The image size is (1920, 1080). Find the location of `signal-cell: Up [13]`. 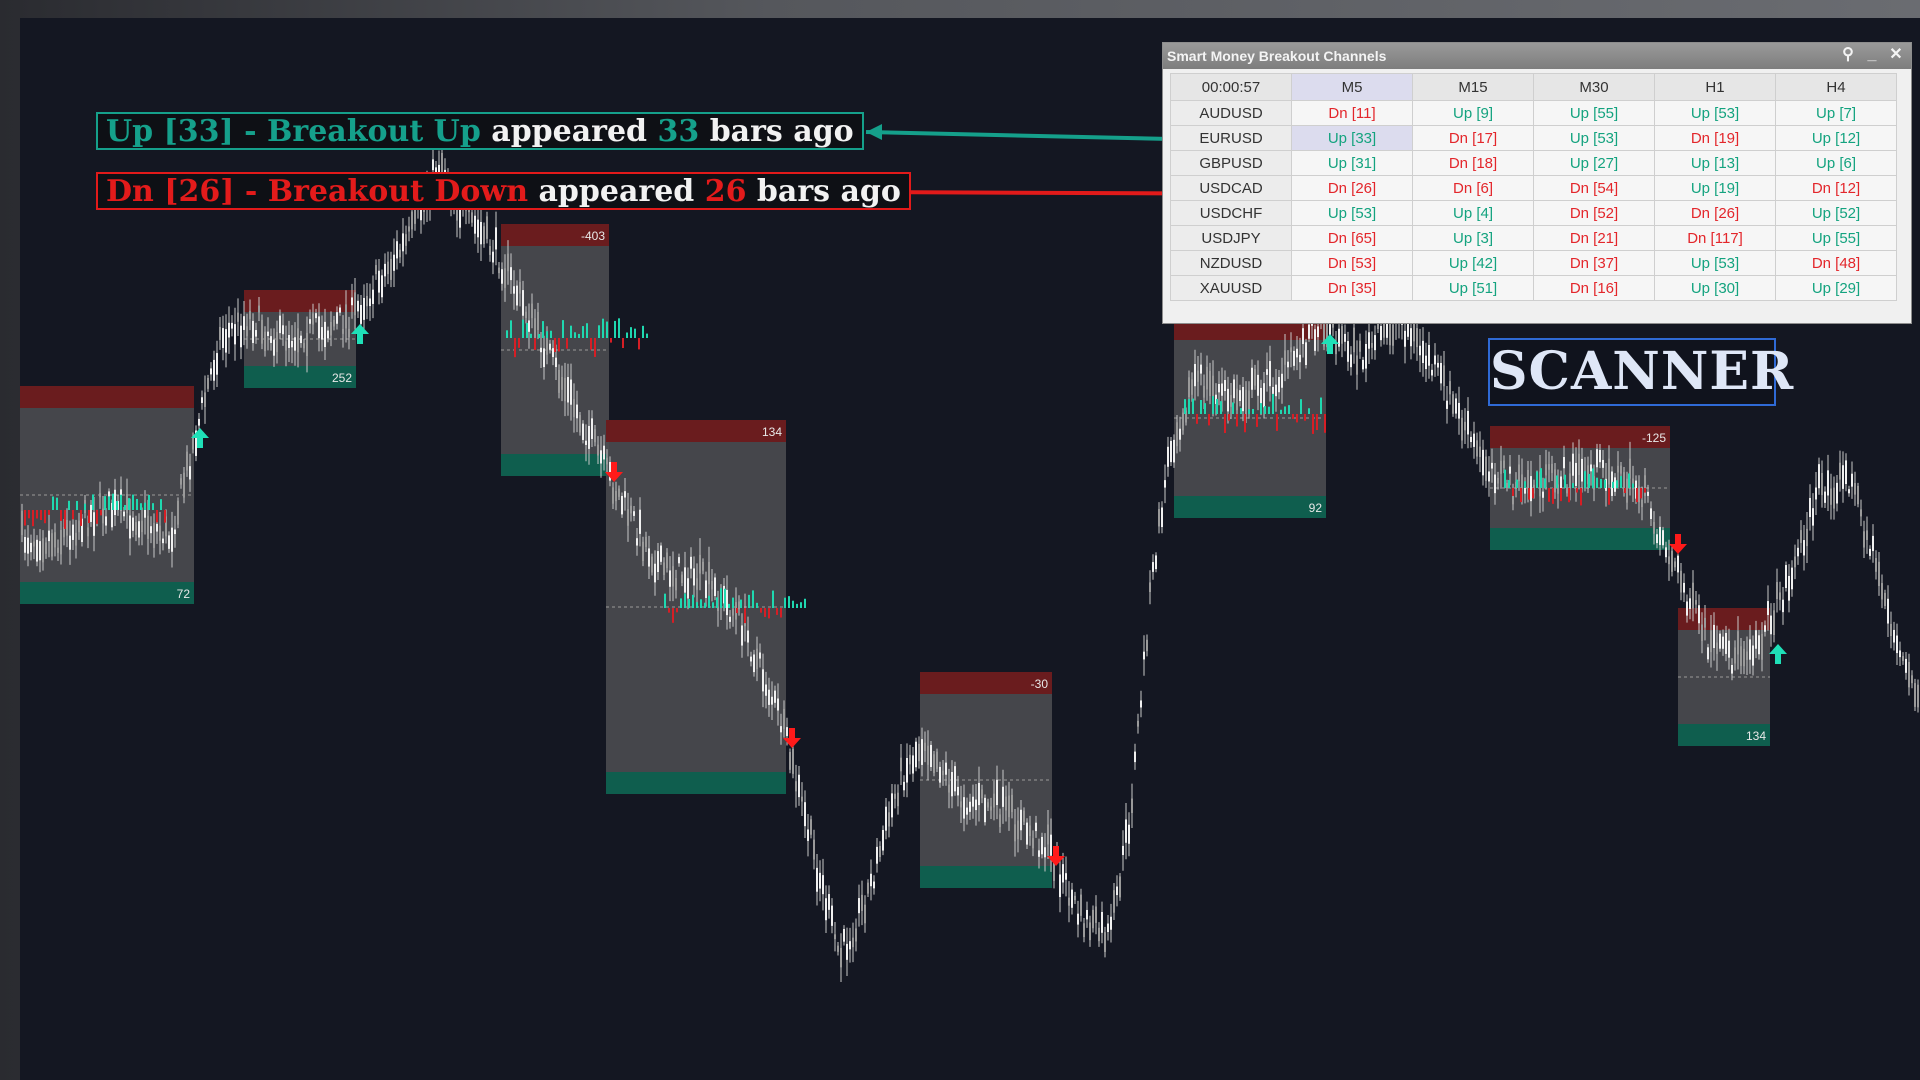

signal-cell: Up [13] is located at coordinates (1715, 163).